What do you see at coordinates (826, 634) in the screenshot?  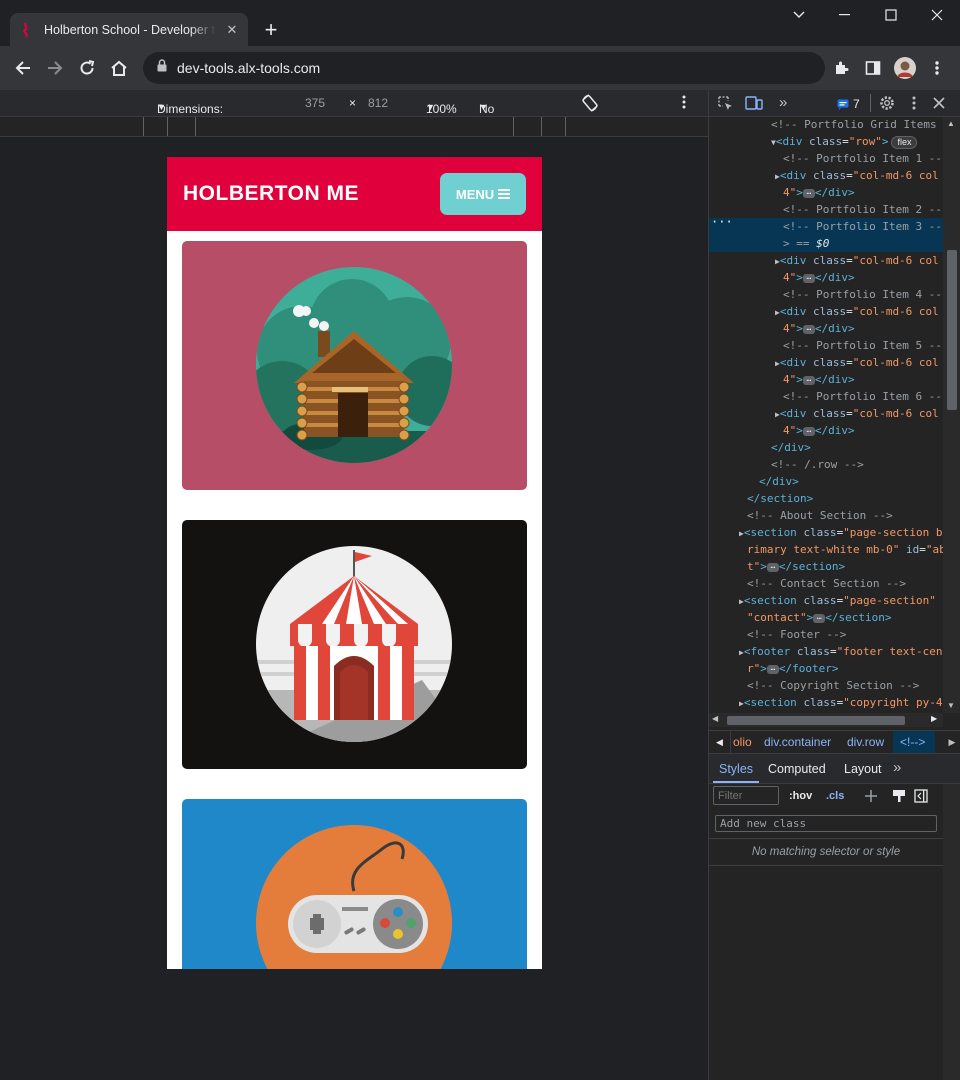 I see `dom-tree-line: <!-- Footer -->` at bounding box center [826, 634].